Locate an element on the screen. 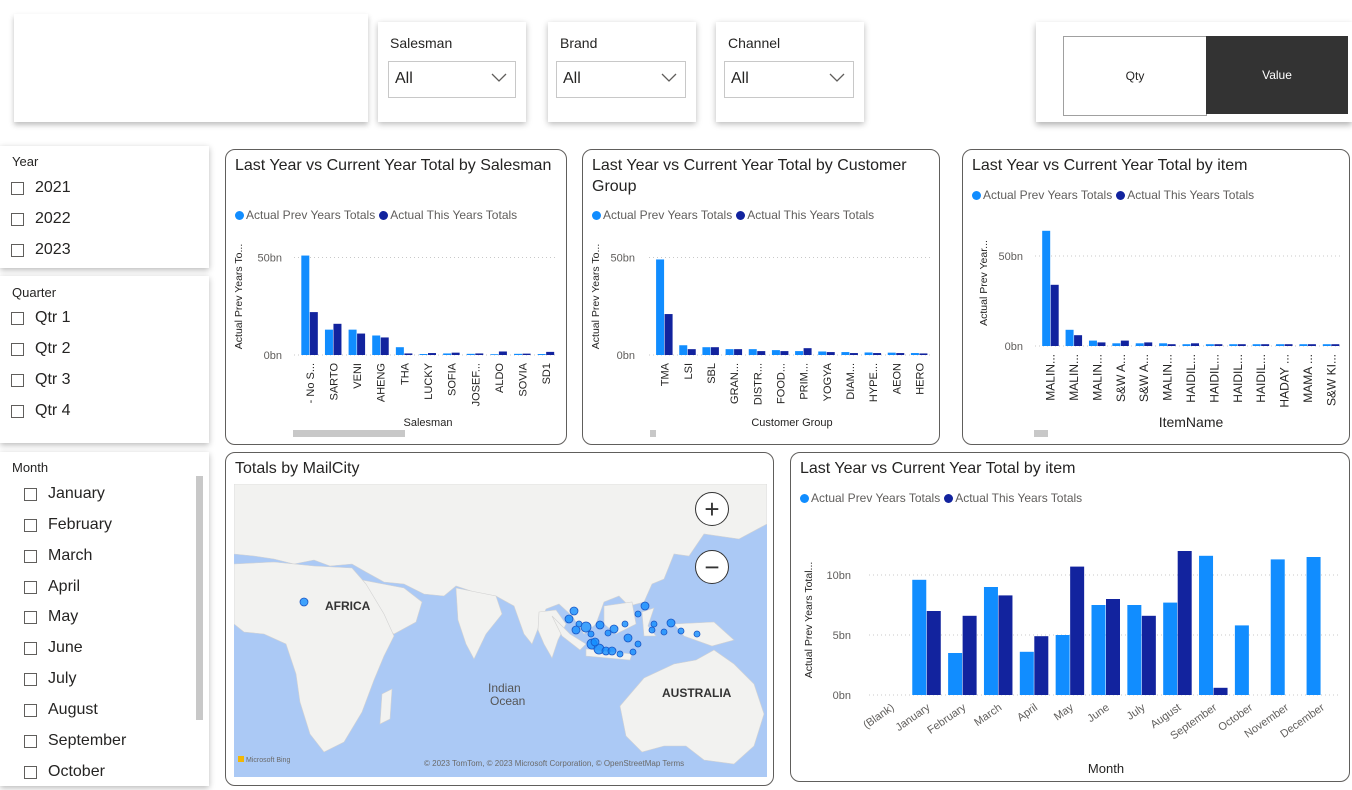  filter-option-april: April is located at coordinates (52, 587).